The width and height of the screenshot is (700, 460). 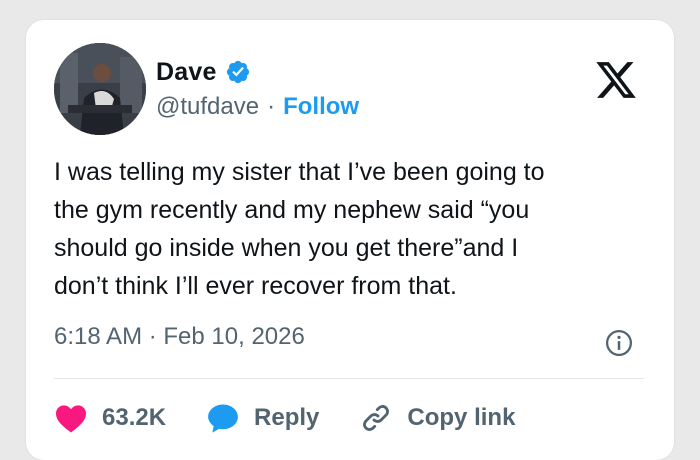 I want to click on avatar, so click(x=100, y=89).